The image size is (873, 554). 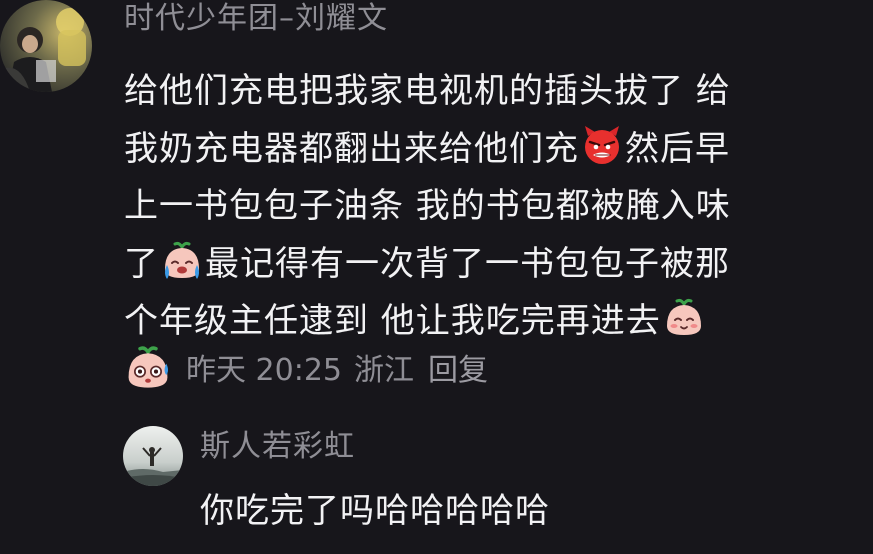 What do you see at coordinates (677, 148) in the screenshot?
I see `comment-line-text: 然后早` at bounding box center [677, 148].